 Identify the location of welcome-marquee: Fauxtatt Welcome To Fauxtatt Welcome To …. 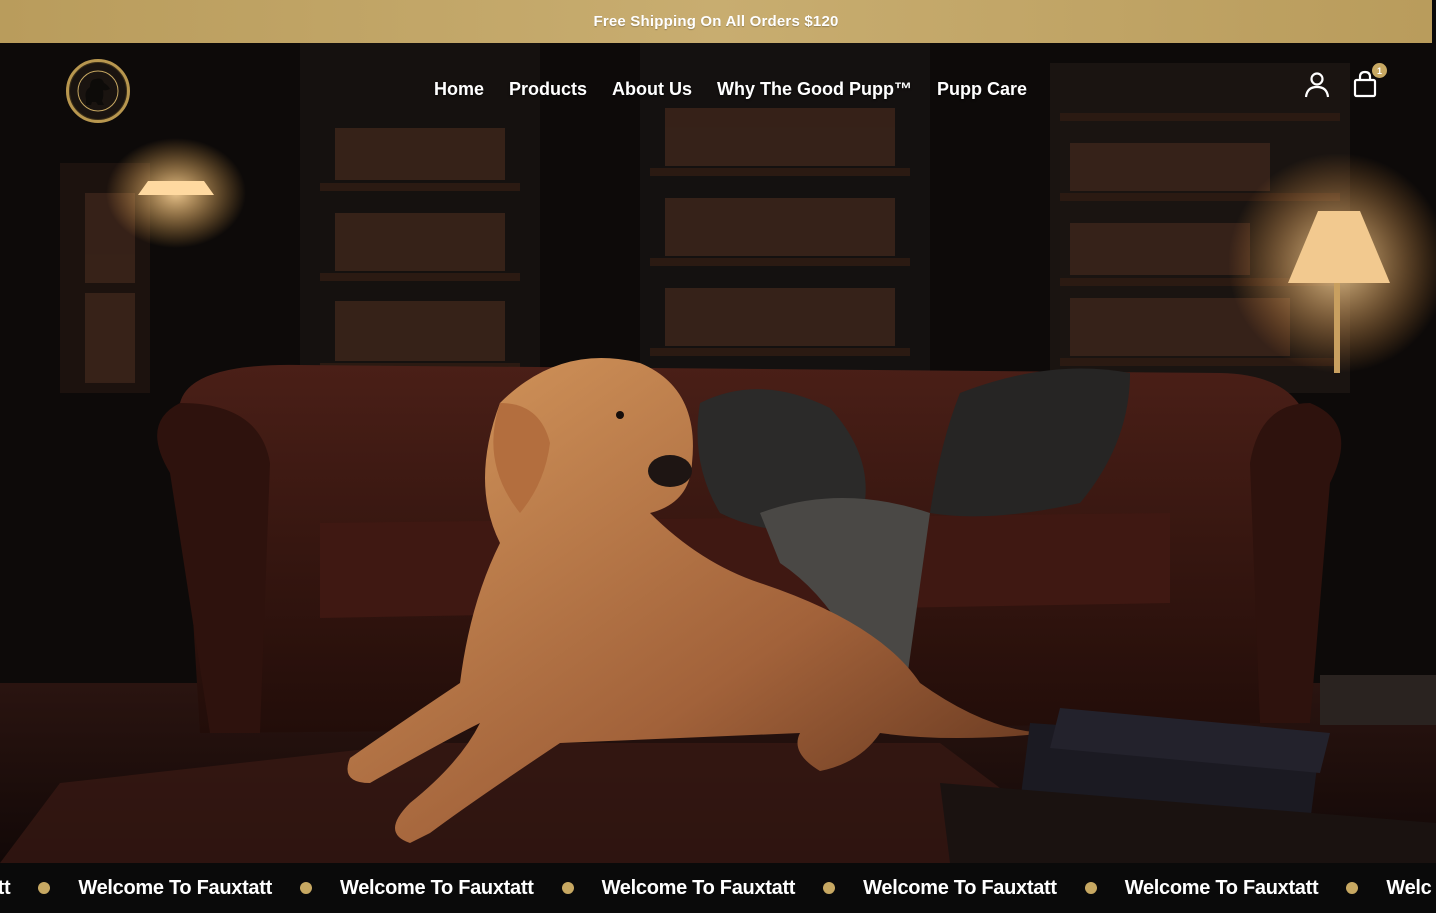
(718, 888).